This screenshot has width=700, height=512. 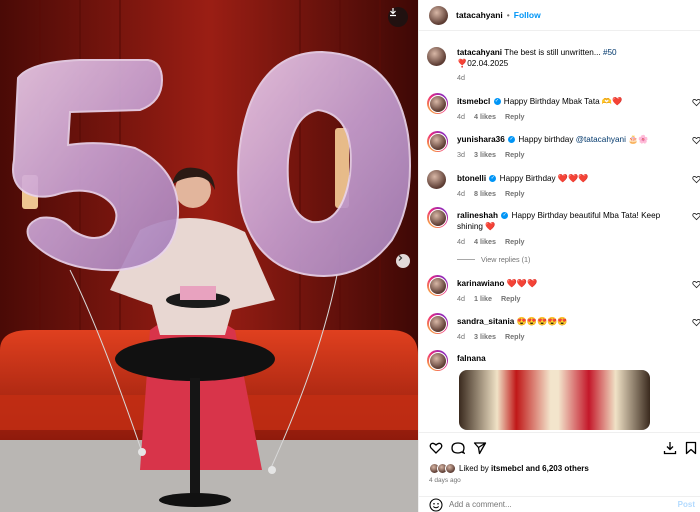 What do you see at coordinates (601, 139) in the screenshot?
I see `mention-link: @tatacahyani` at bounding box center [601, 139].